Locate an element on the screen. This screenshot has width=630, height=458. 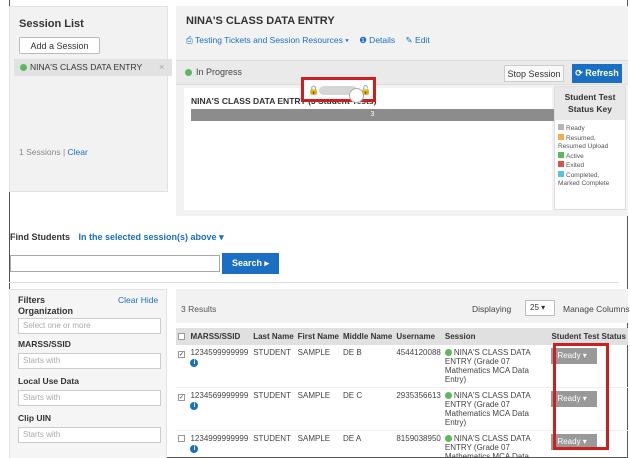
key-item-completed: Completed, Marked Complete is located at coordinates (590, 179).